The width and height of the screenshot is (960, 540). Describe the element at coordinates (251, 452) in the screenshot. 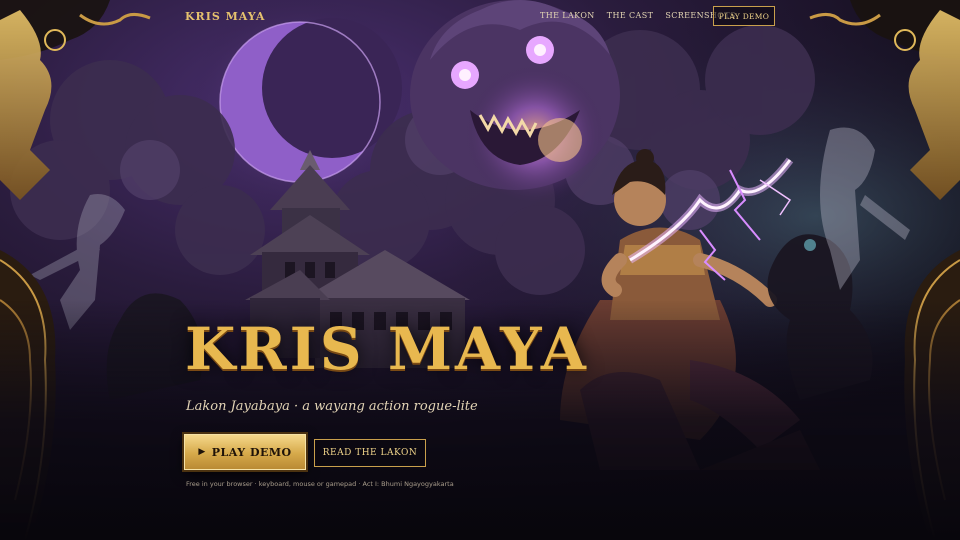

I see `play-demo-label: PLAY DEMO` at that location.